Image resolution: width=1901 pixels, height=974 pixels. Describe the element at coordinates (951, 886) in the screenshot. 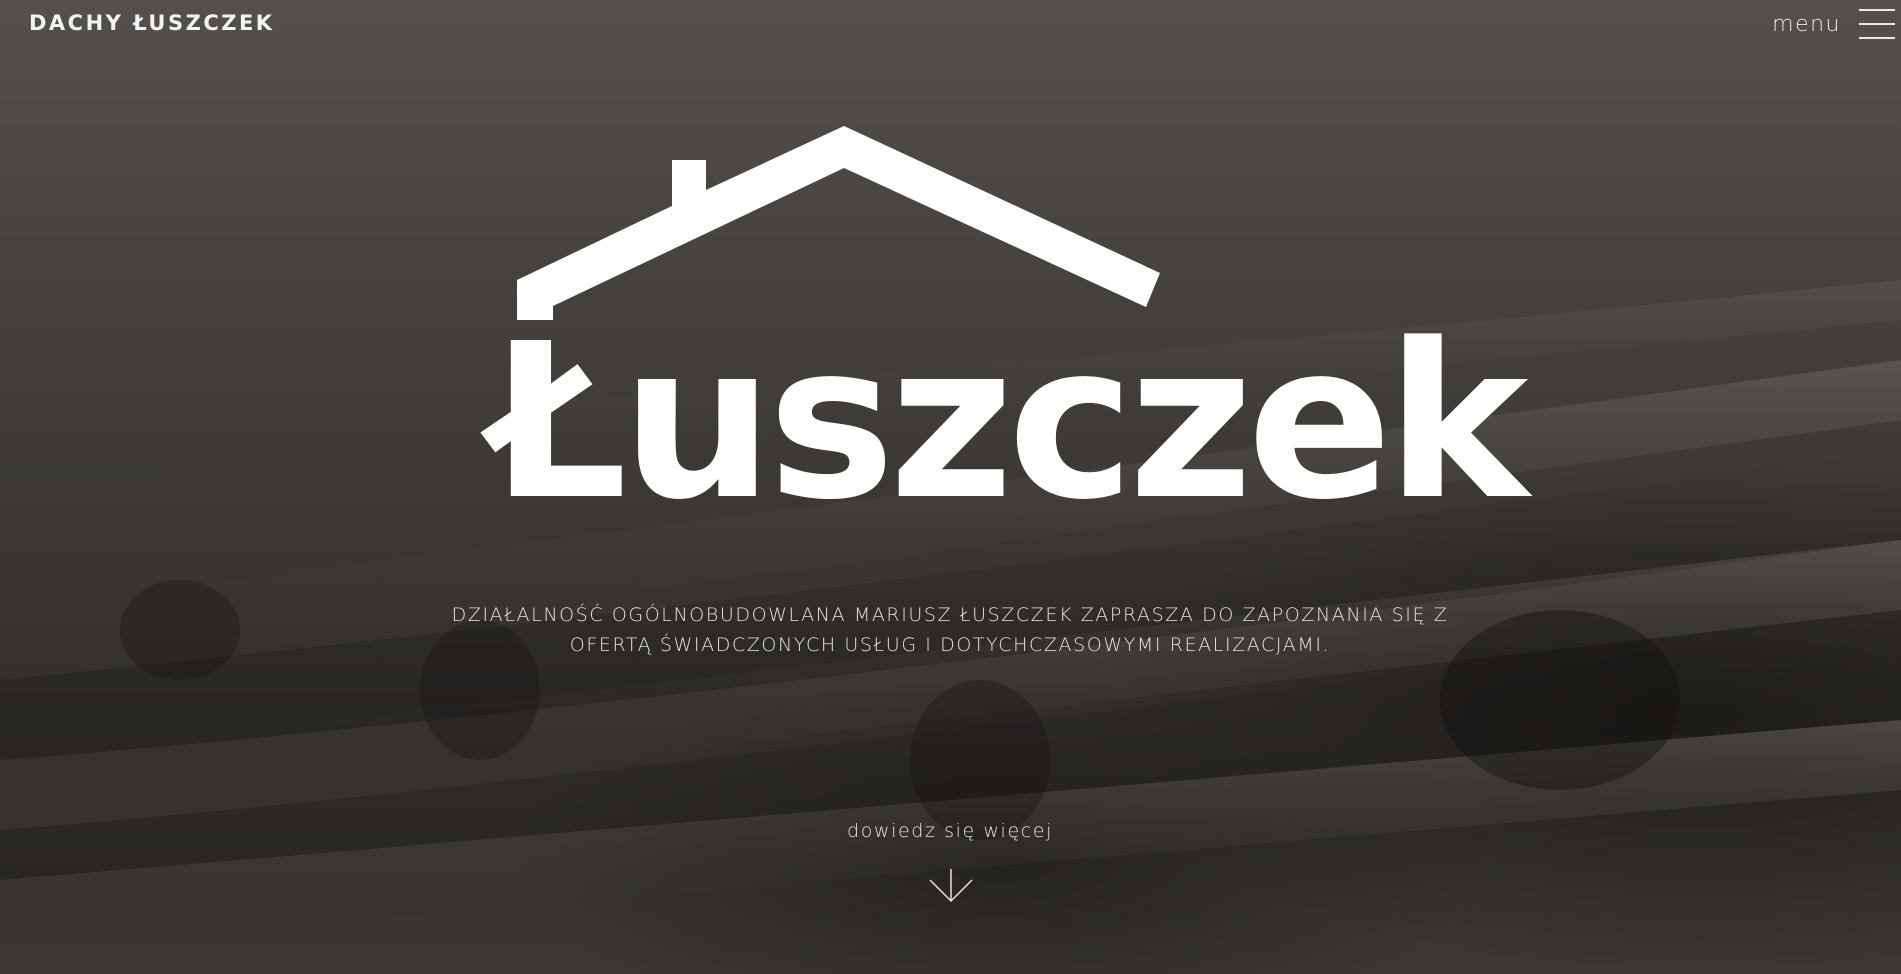

I see `arrow-down-icon` at that location.